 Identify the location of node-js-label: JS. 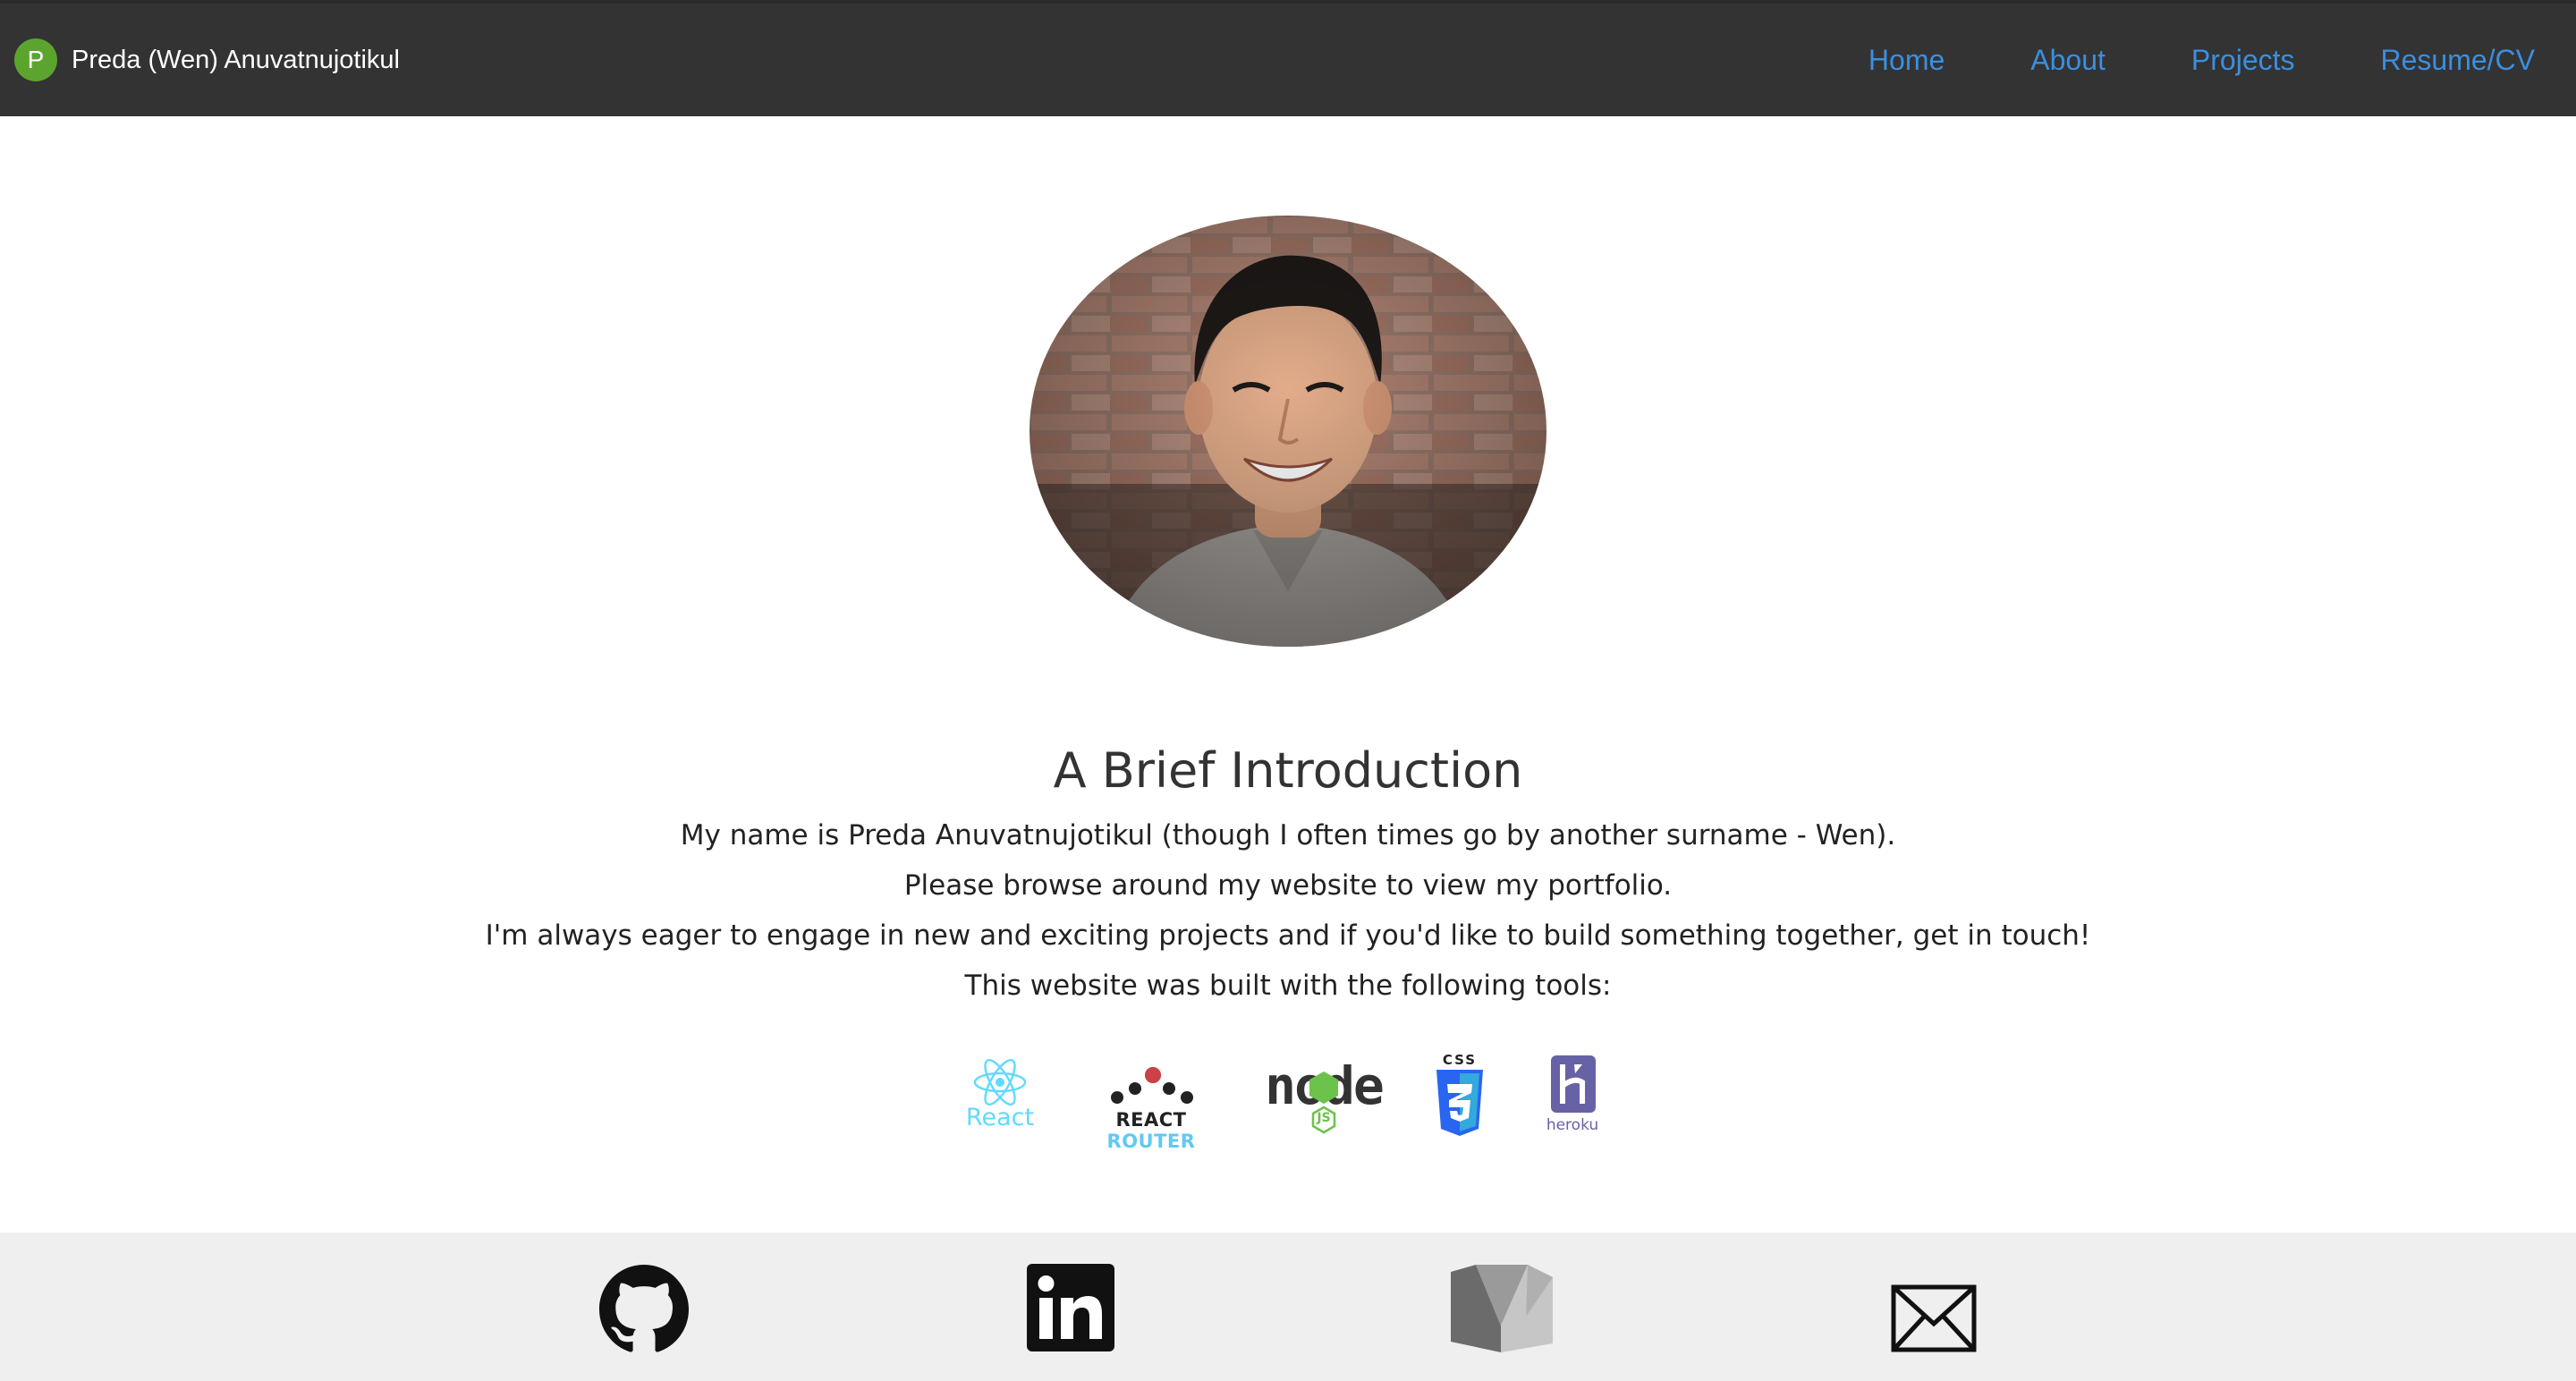
(1324, 1118).